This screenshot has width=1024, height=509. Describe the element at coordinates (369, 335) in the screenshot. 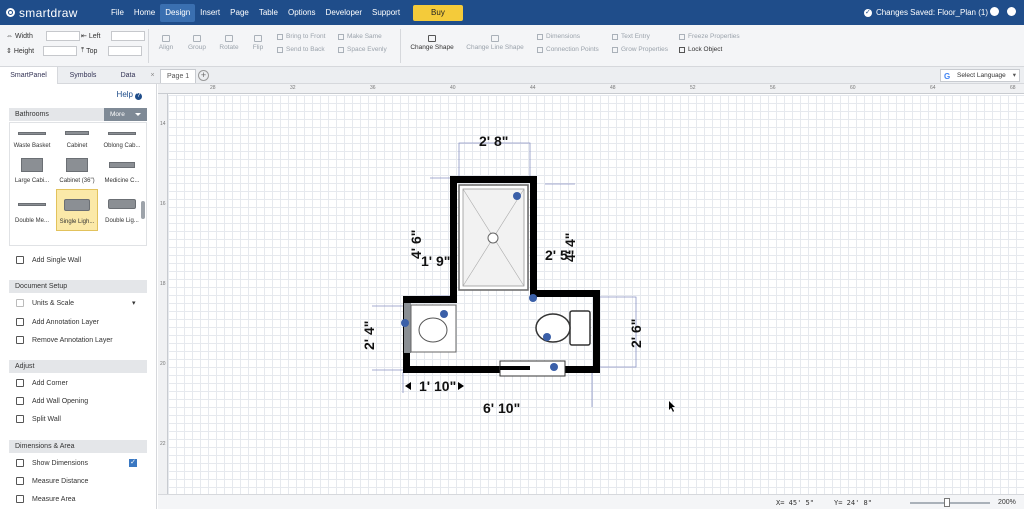

I see `dimension-label: 2' 4"` at that location.